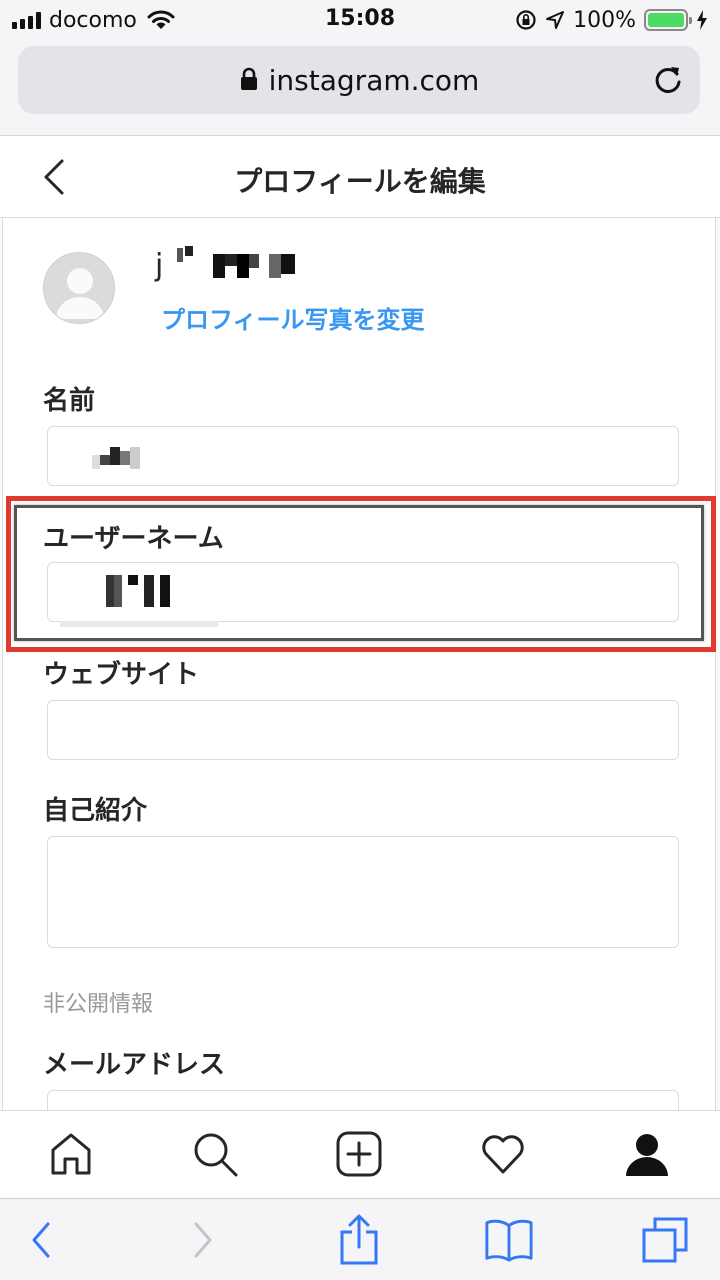 The image size is (720, 1280). I want to click on change-photo-link: プロフィール写真を変更, so click(293, 317).